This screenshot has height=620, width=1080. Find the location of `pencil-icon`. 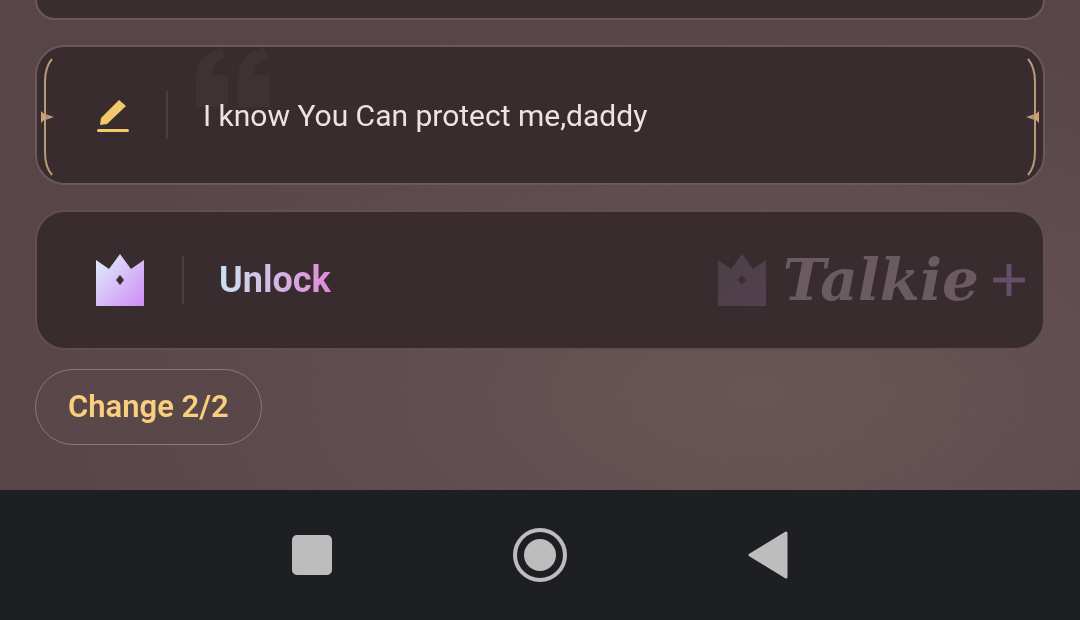

pencil-icon is located at coordinates (113, 115).